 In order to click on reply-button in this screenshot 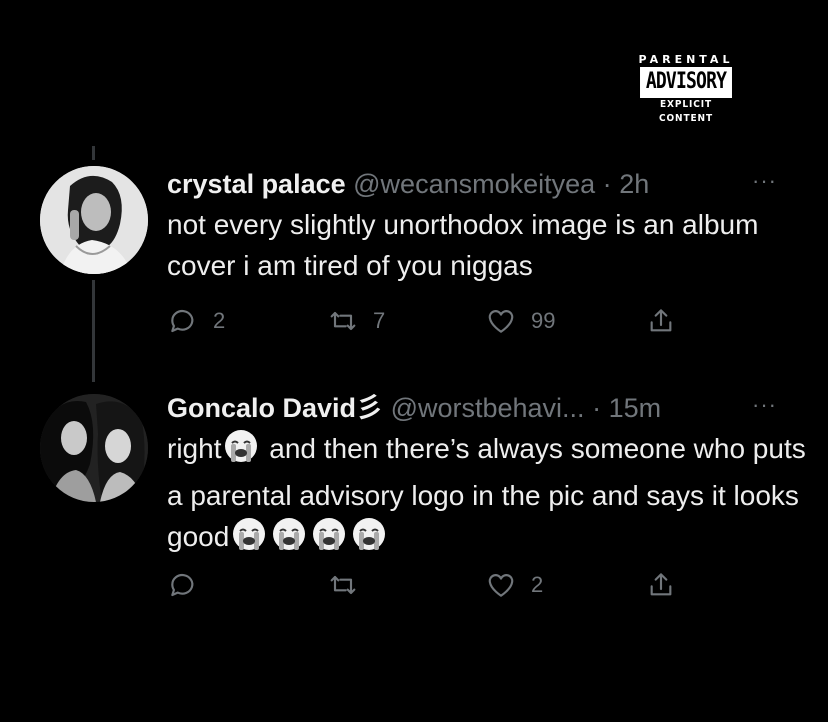, I will do `click(183, 585)`.